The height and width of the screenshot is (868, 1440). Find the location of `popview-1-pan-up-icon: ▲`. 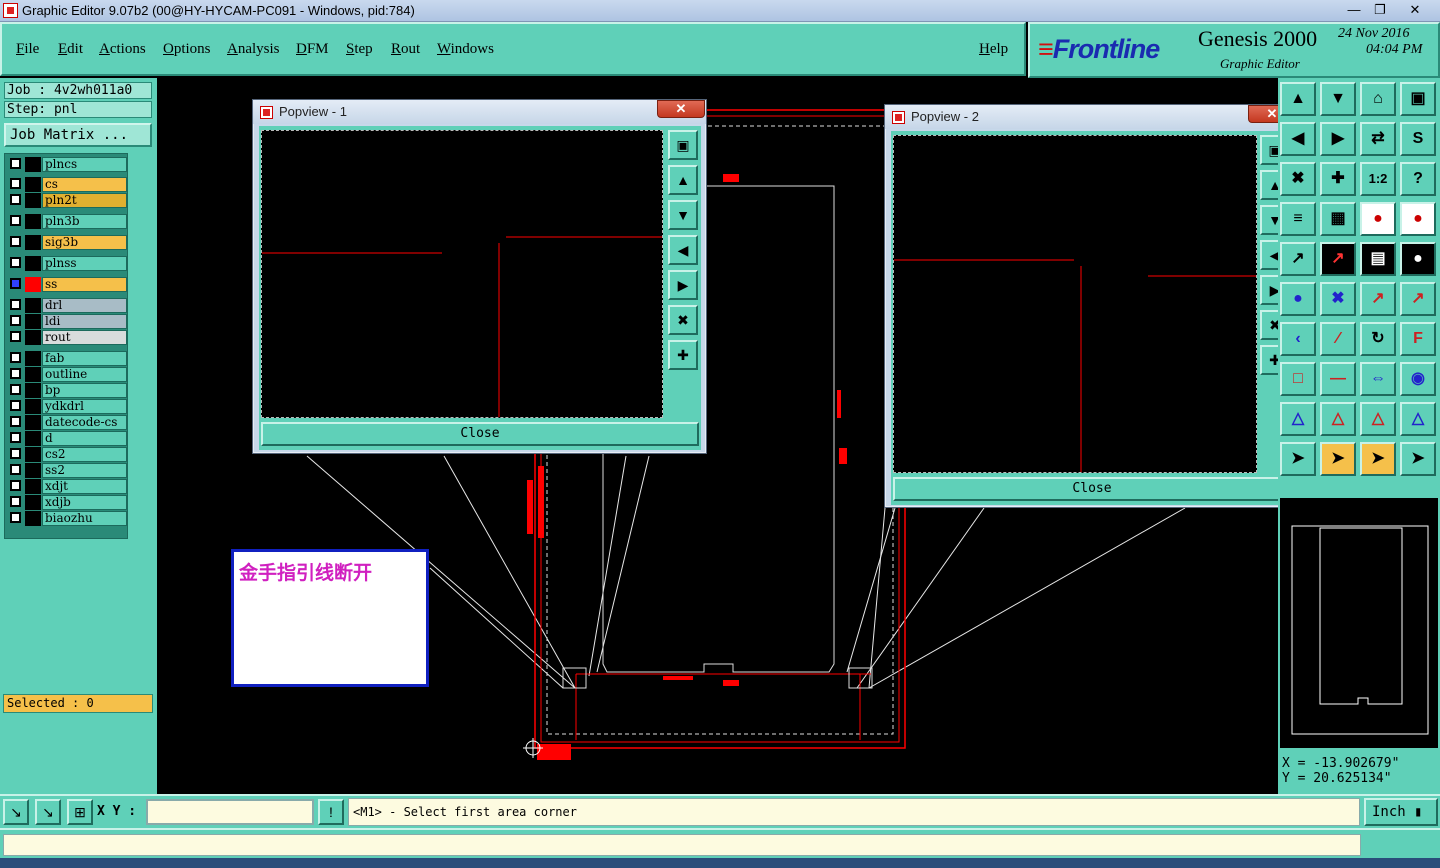

popview-1-pan-up-icon: ▲ is located at coordinates (683, 180).